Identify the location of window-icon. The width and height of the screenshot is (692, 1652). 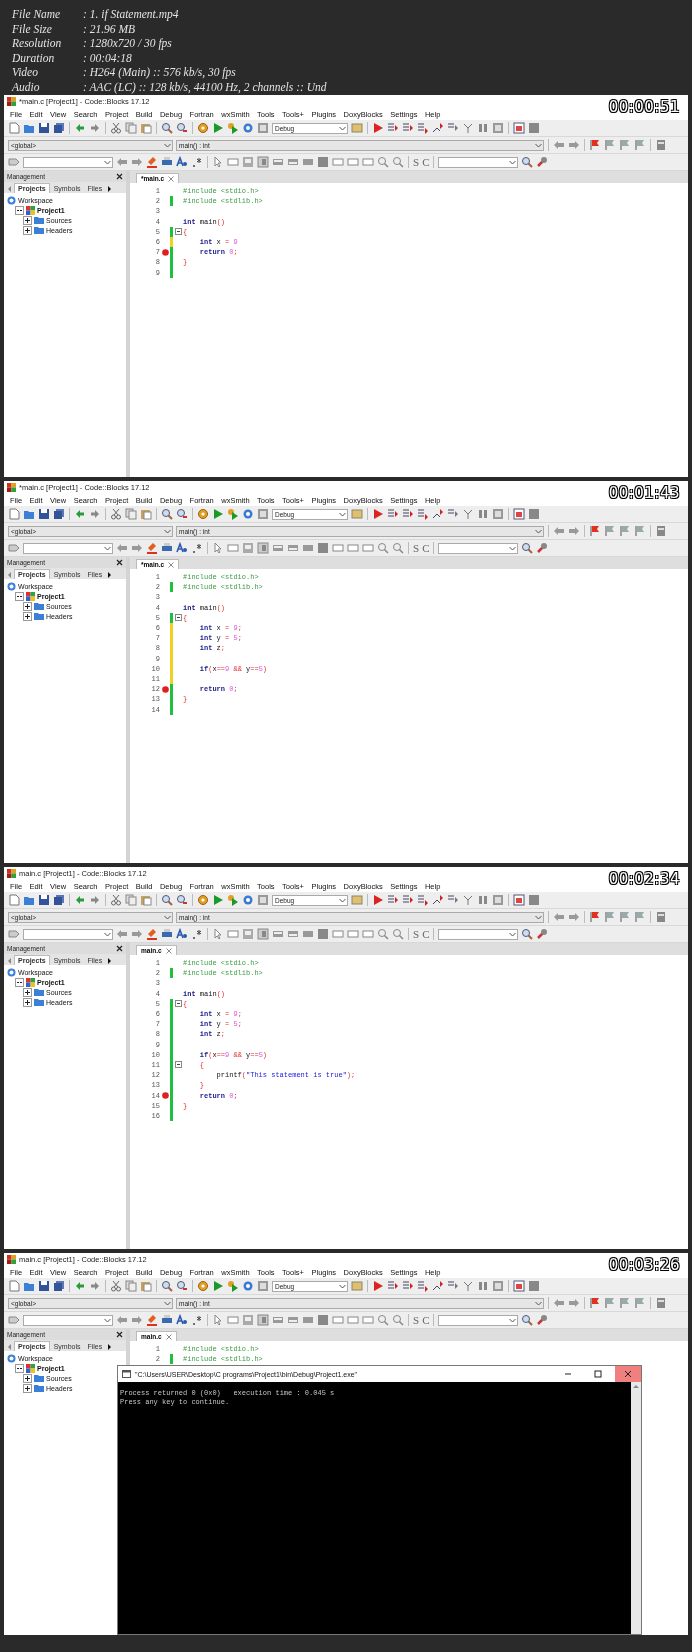
(519, 514).